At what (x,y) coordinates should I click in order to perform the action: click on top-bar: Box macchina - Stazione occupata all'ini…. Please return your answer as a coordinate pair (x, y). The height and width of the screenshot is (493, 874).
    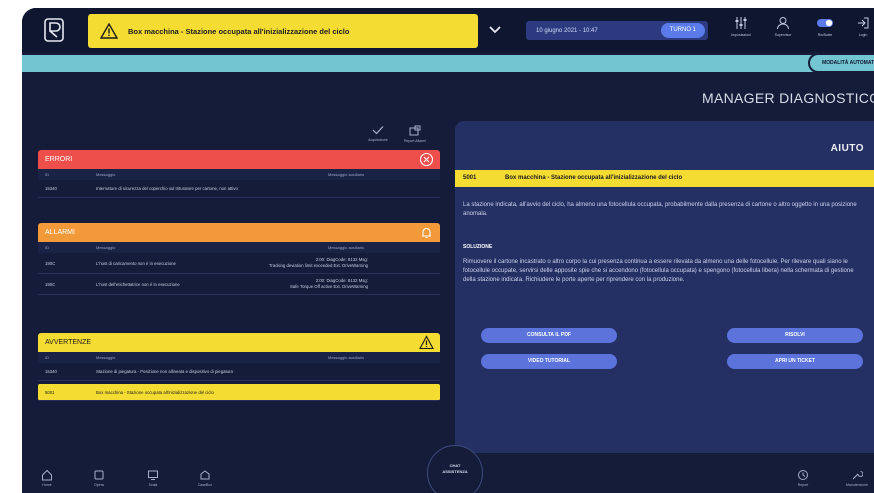
    Looking at the image, I should click on (448, 30).